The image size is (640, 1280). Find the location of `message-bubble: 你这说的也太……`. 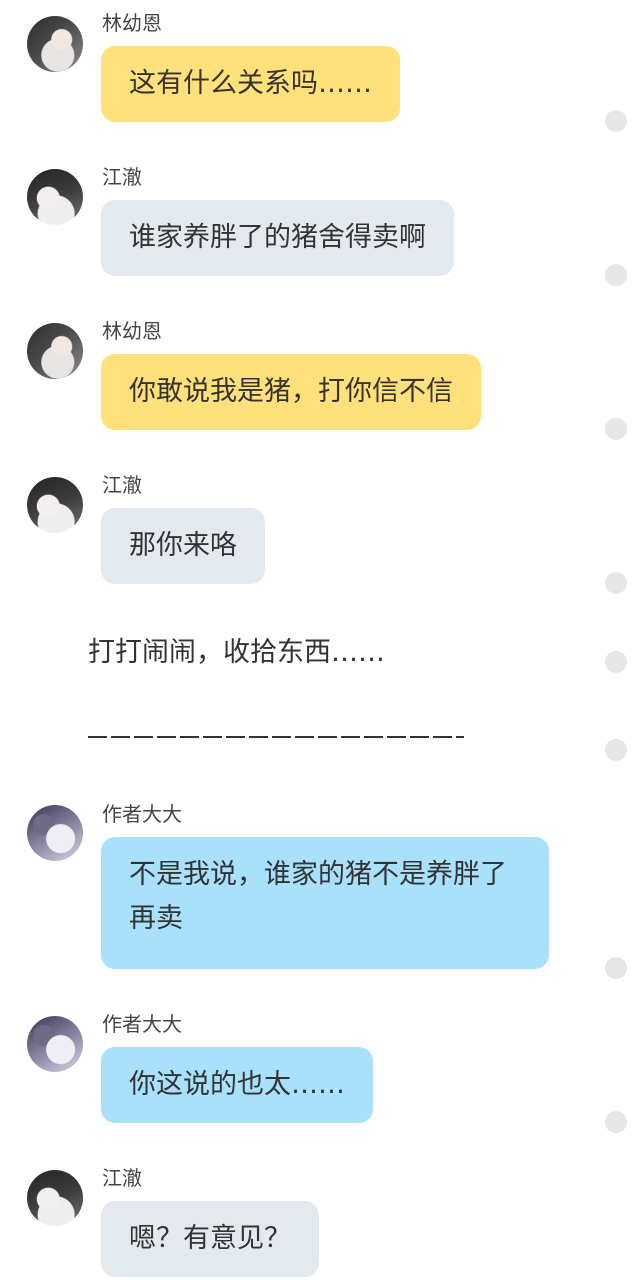

message-bubble: 你这说的也太…… is located at coordinates (237, 1085).